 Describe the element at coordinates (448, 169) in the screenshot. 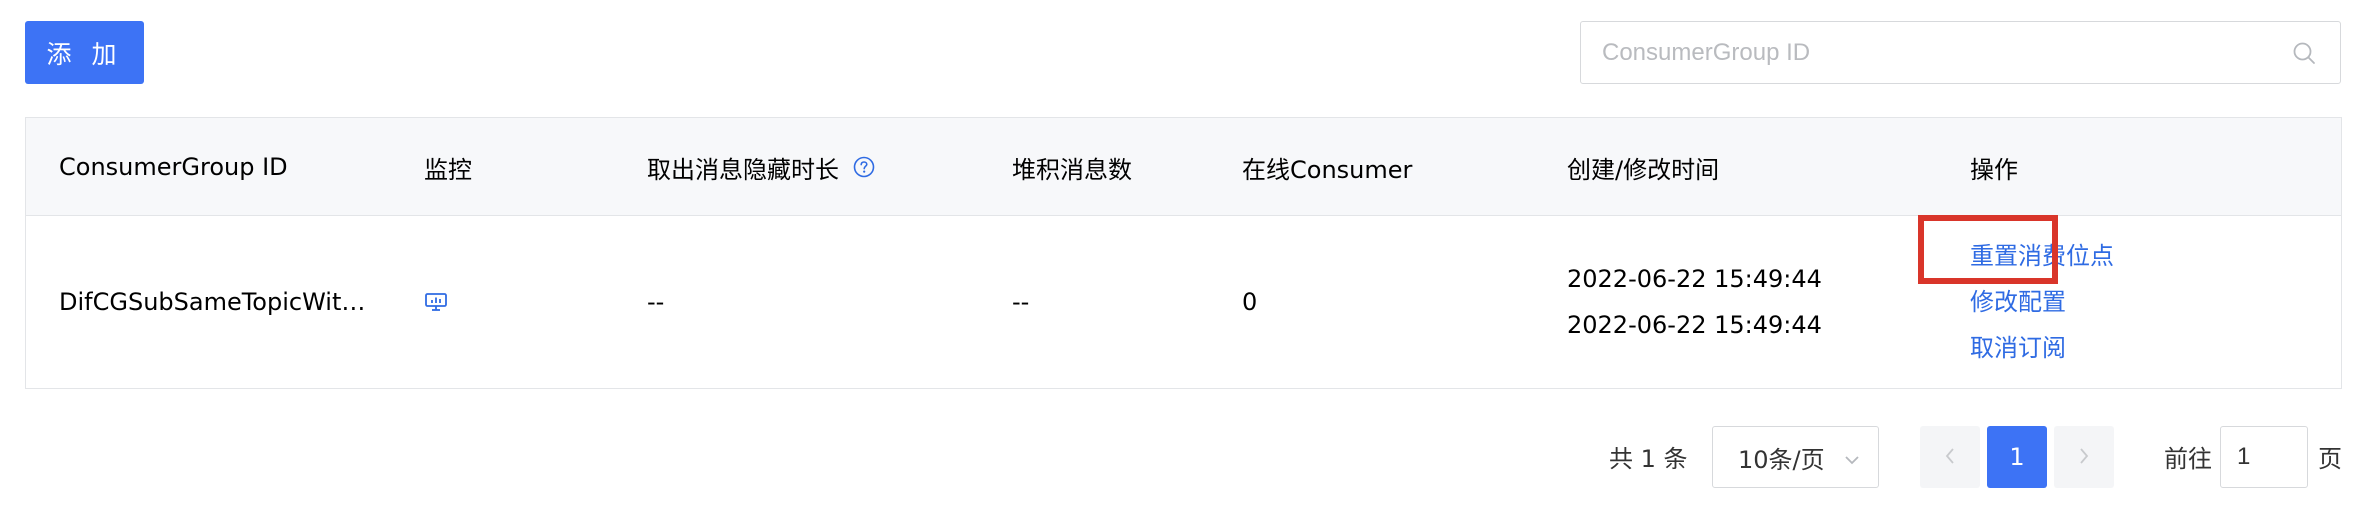

I see `column-header-monitor: 监控` at that location.